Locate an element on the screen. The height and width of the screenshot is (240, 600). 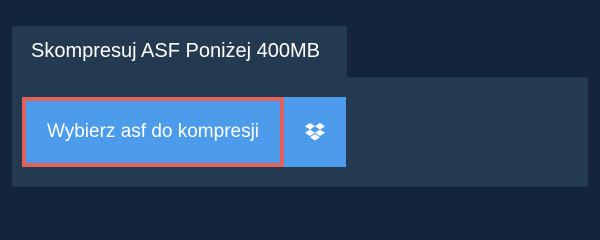
select-file-button: Wybierz asf do kompresji is located at coordinates (153, 132).